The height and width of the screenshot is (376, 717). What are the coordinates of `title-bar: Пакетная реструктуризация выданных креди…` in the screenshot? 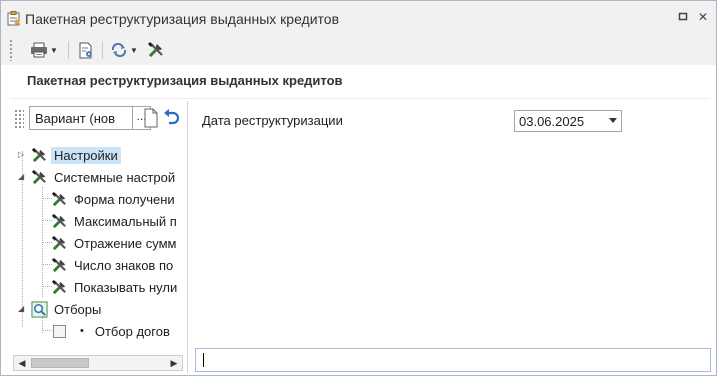 It's located at (358, 18).